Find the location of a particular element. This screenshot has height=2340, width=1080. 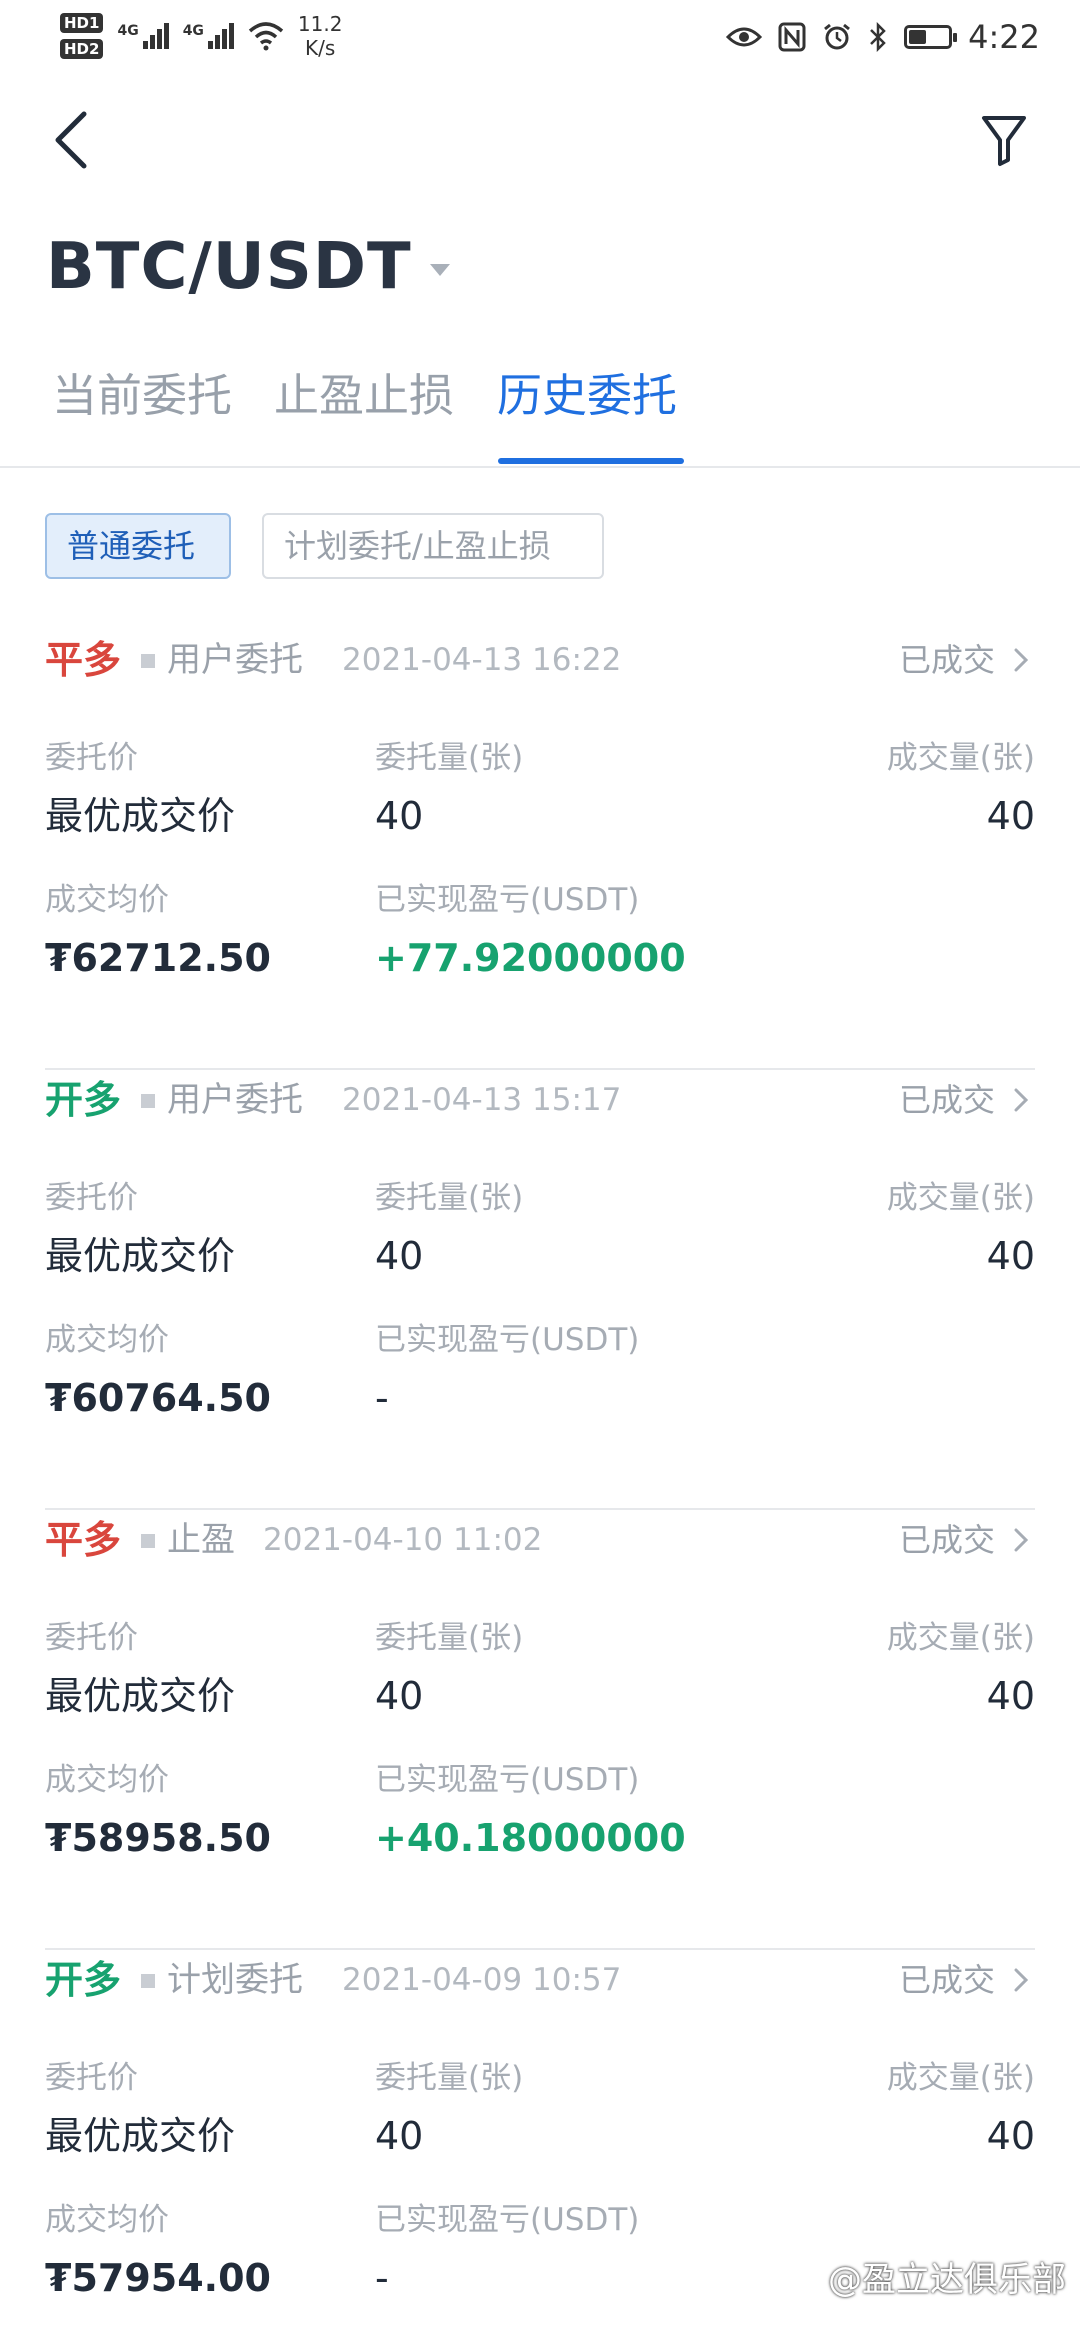

hd-badges: HD1 HD2 is located at coordinates (82, 36).